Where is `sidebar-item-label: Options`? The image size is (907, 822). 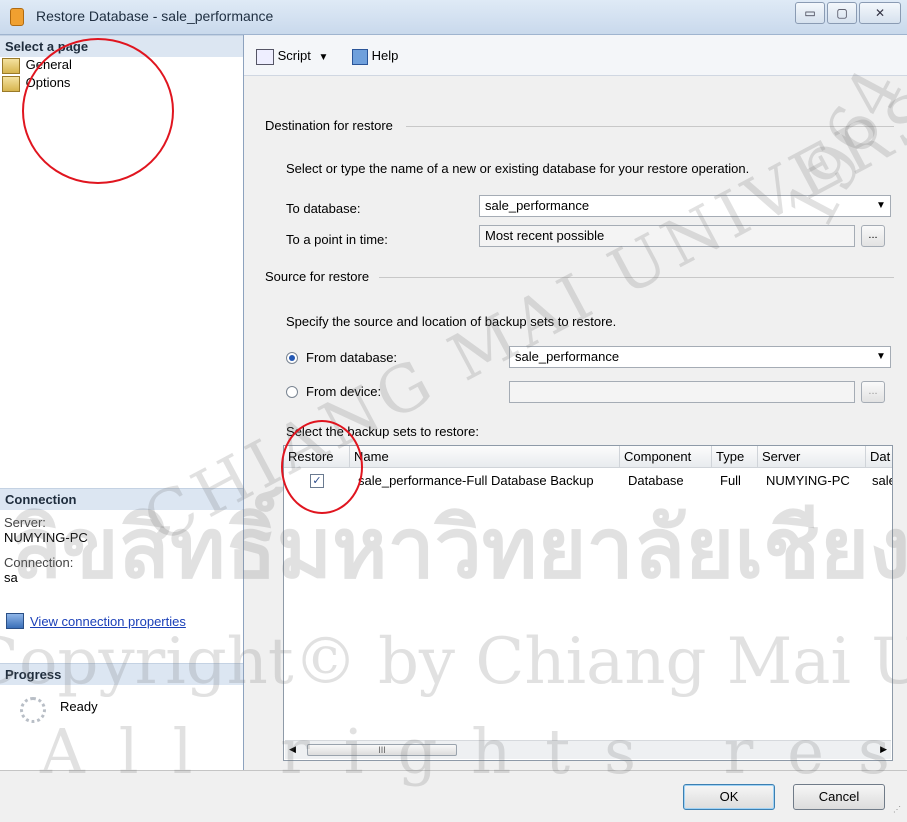
sidebar-item-label: Options is located at coordinates (48, 82).